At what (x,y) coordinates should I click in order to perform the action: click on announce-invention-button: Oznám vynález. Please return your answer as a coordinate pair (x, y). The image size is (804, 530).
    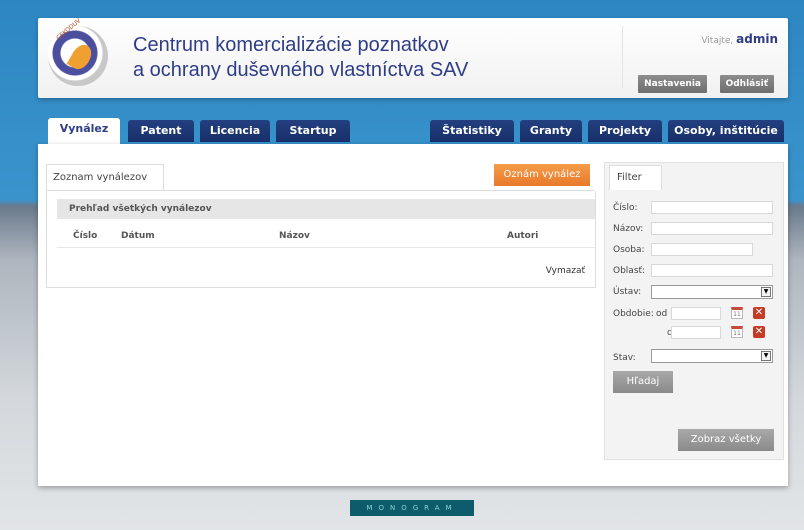
    Looking at the image, I should click on (542, 175).